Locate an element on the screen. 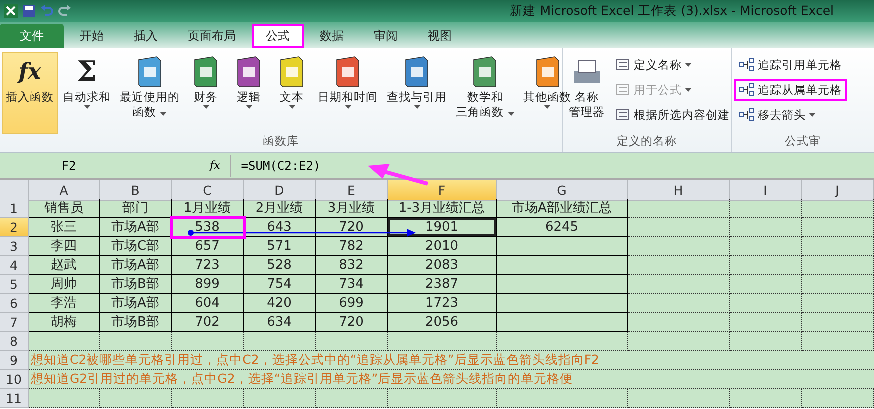 The image size is (874, 409). table-cell: 1901 is located at coordinates (442, 227).